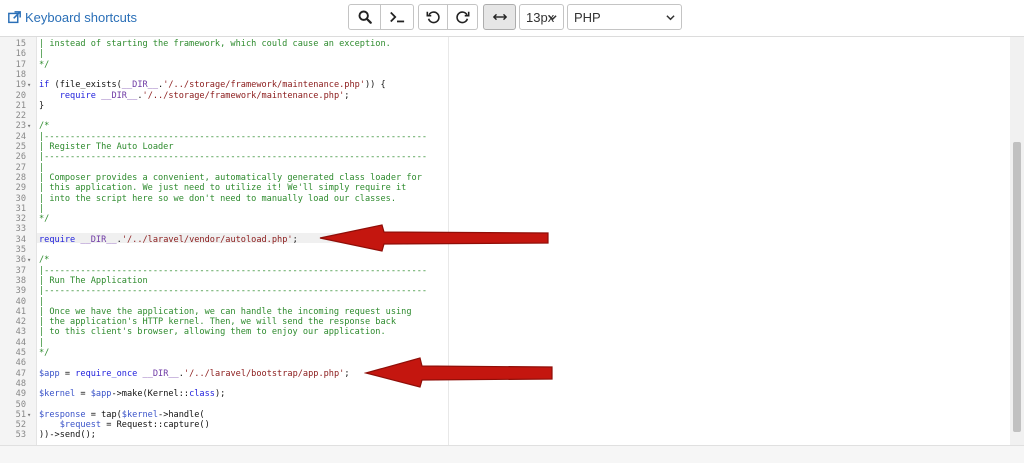 Image resolution: width=1024 pixels, height=463 pixels. I want to click on wrap-toggle-button, so click(499, 17).